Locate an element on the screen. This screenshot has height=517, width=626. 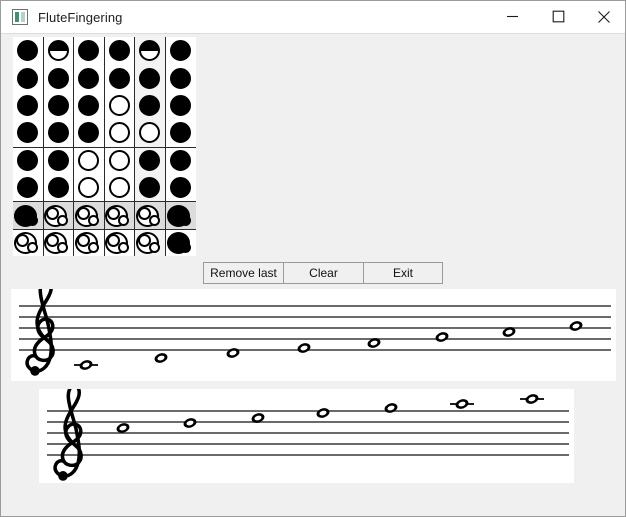
minimize-icon is located at coordinates (512, 16).